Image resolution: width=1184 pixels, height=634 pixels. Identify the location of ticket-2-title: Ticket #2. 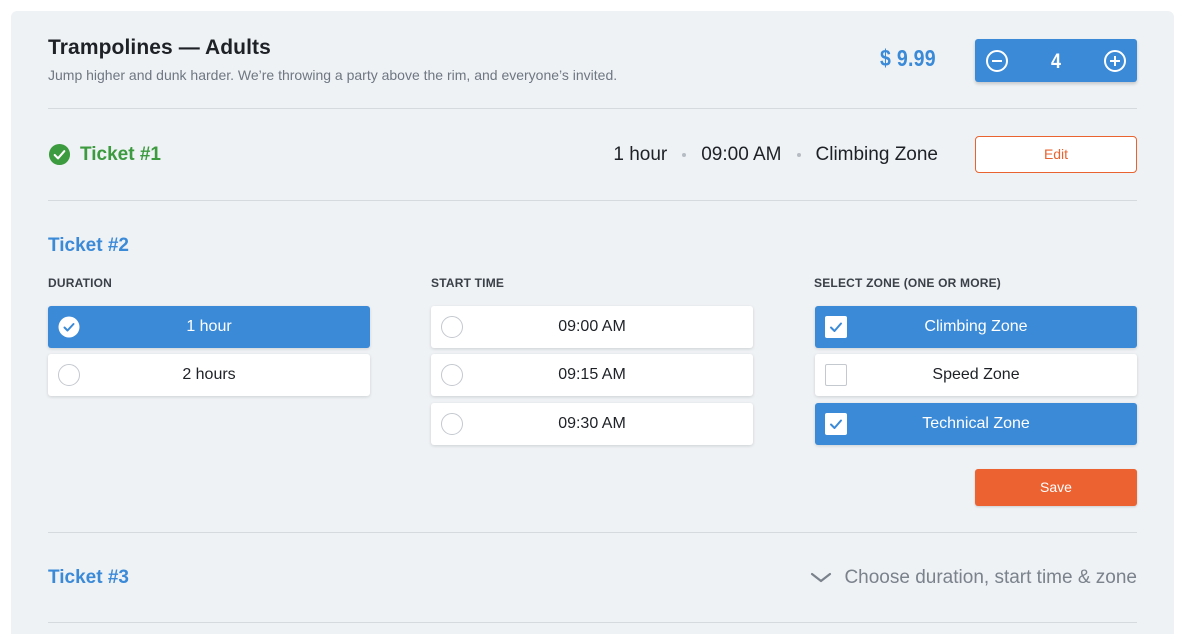
(88, 245).